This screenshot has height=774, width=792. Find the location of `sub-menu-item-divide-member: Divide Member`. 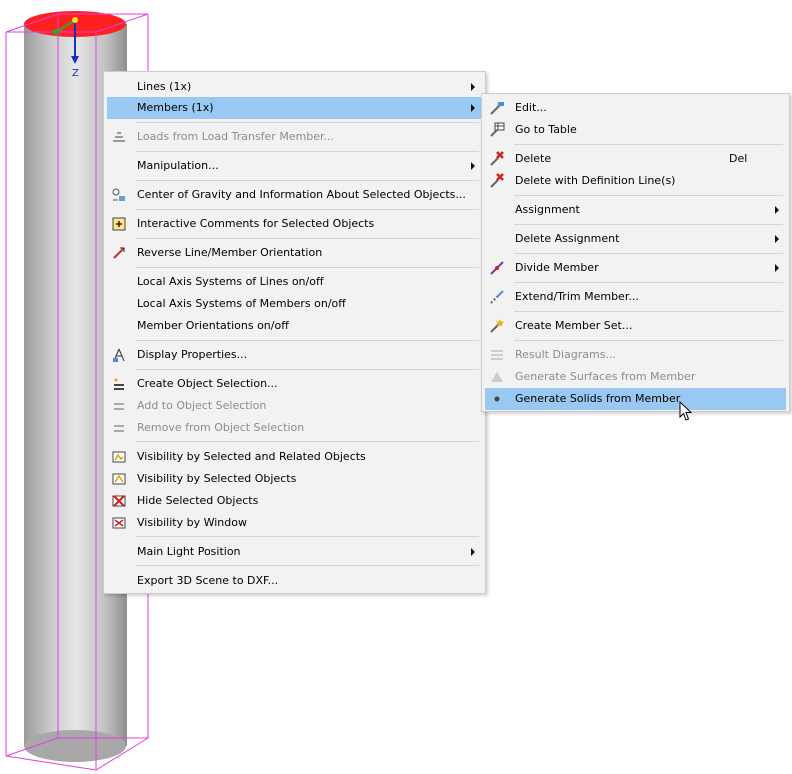

sub-menu-item-divide-member: Divide Member is located at coordinates (635, 268).